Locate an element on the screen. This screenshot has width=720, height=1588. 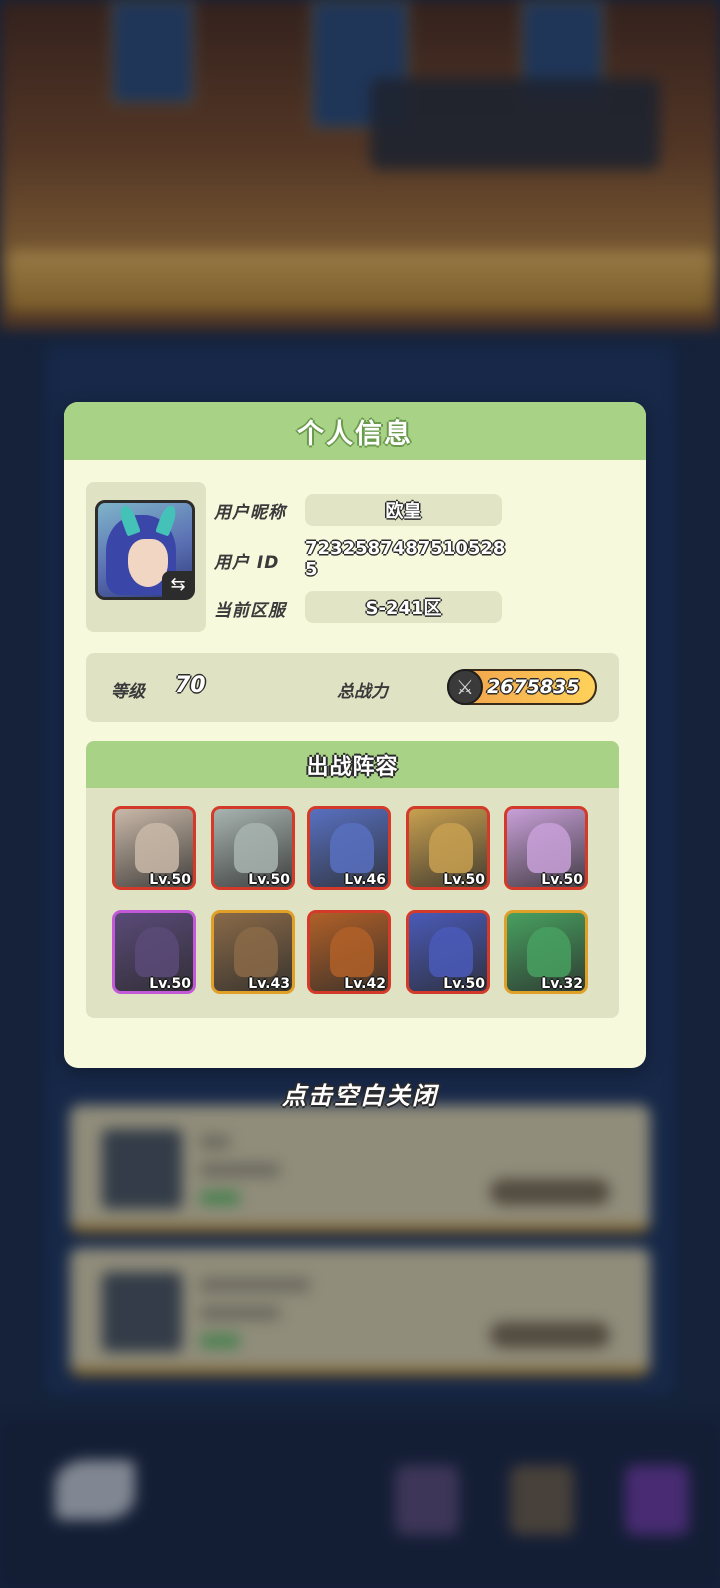
hero-level: Lv.46 is located at coordinates (365, 880).